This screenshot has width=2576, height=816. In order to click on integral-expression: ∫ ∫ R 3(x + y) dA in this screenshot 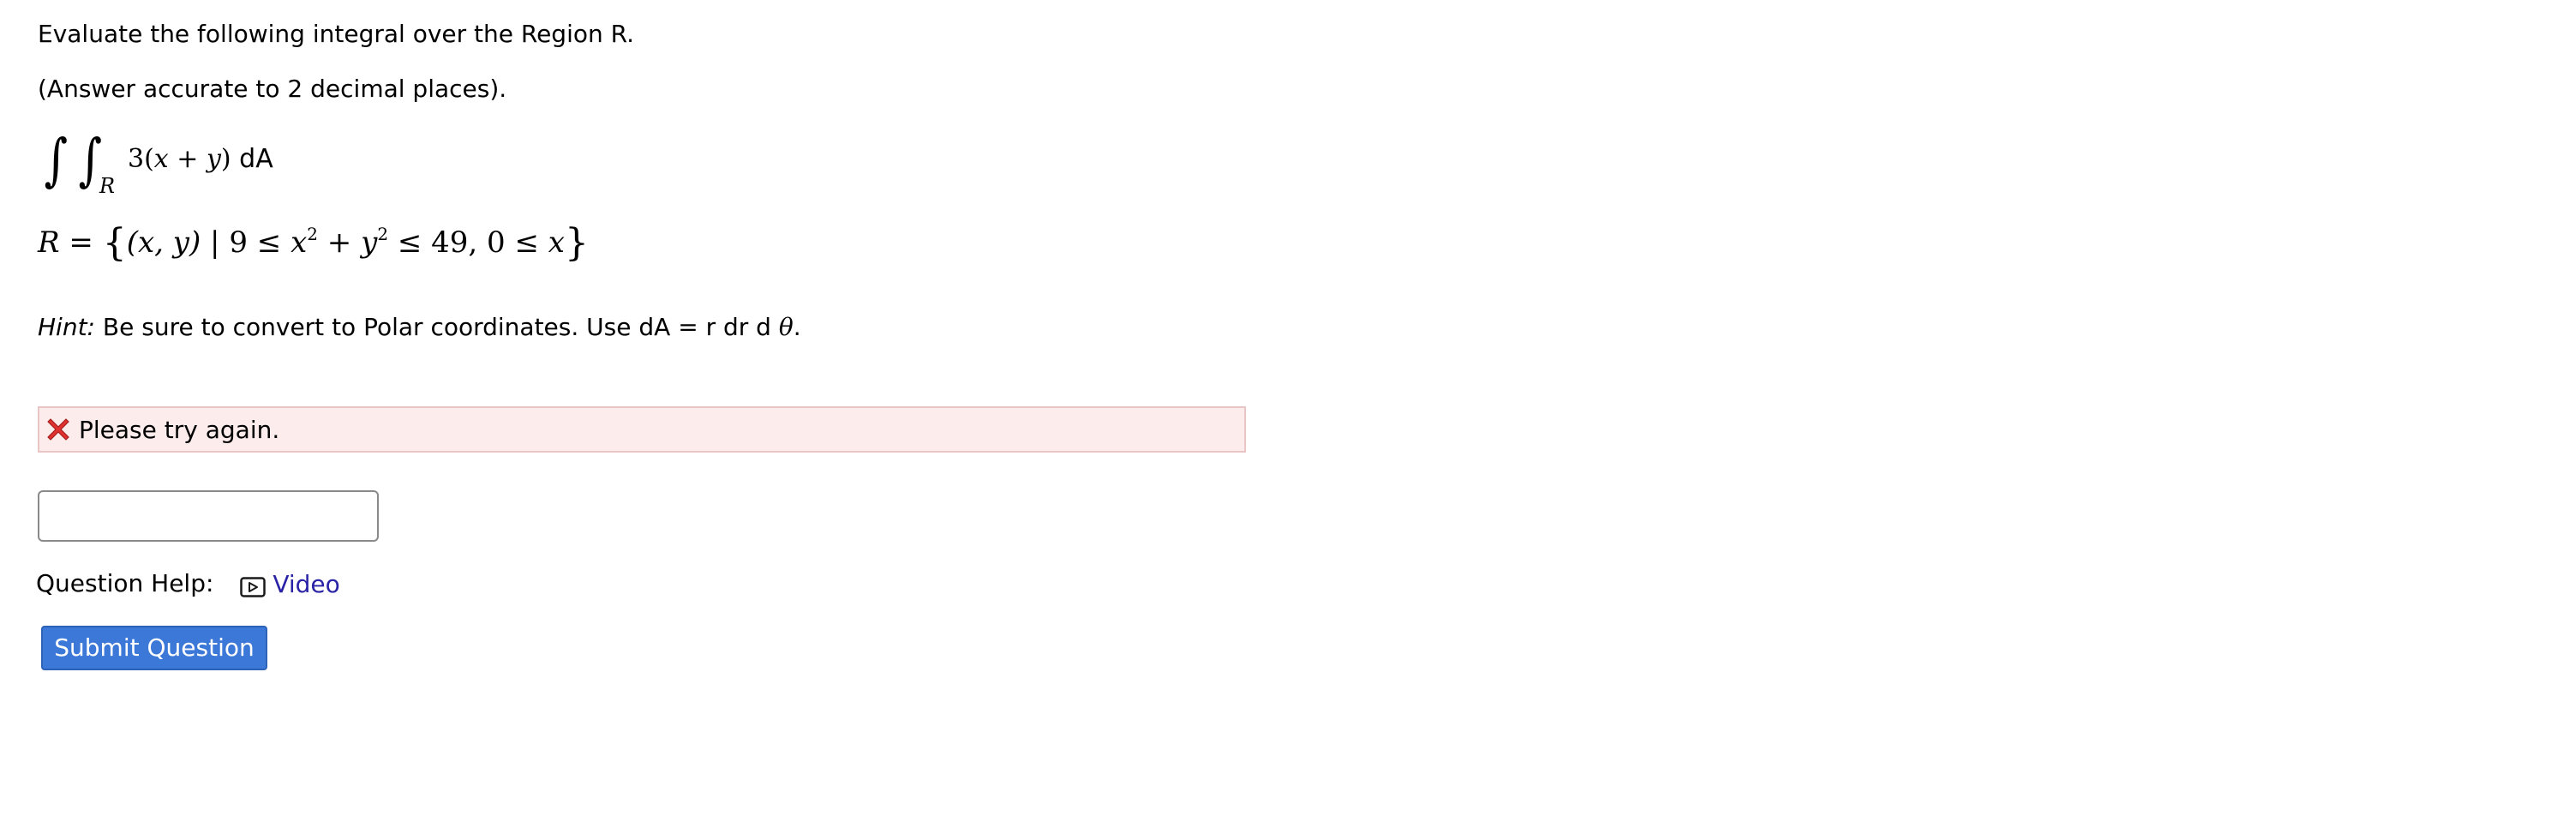, I will do `click(209, 164)`.